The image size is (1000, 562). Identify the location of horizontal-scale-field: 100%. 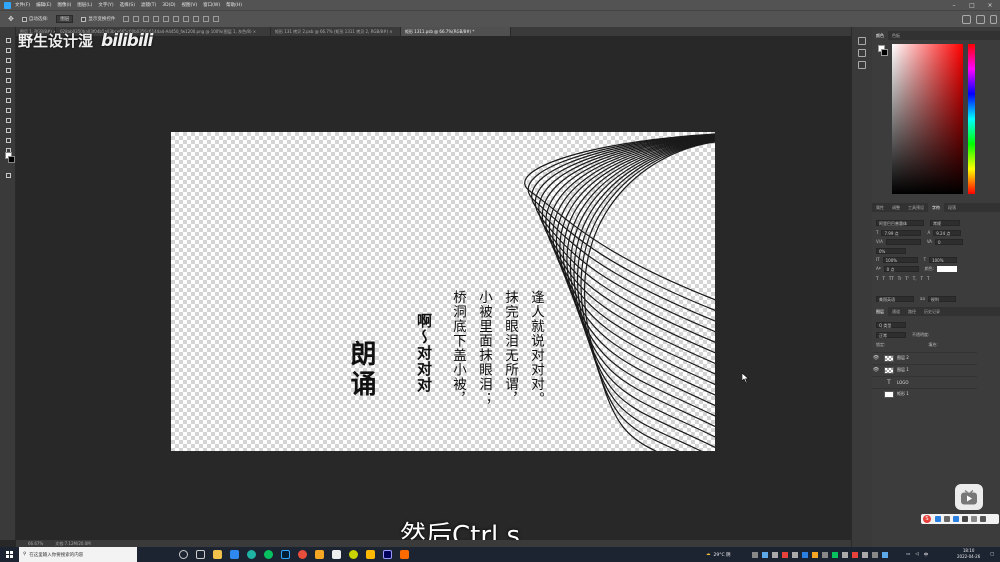
(943, 259).